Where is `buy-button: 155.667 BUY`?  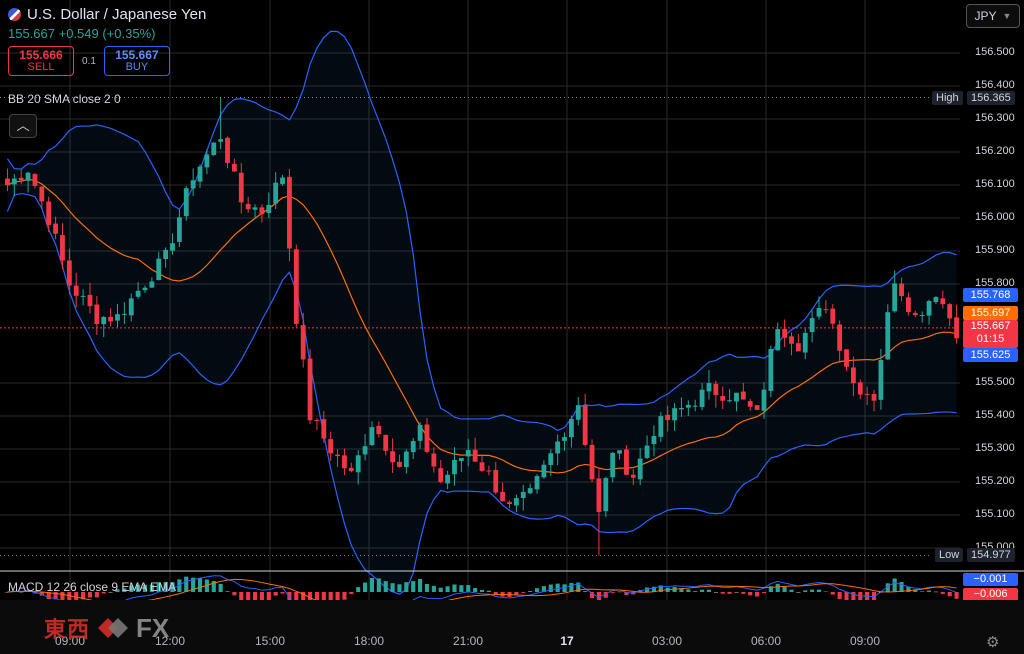
buy-button: 155.667 BUY is located at coordinates (136, 61).